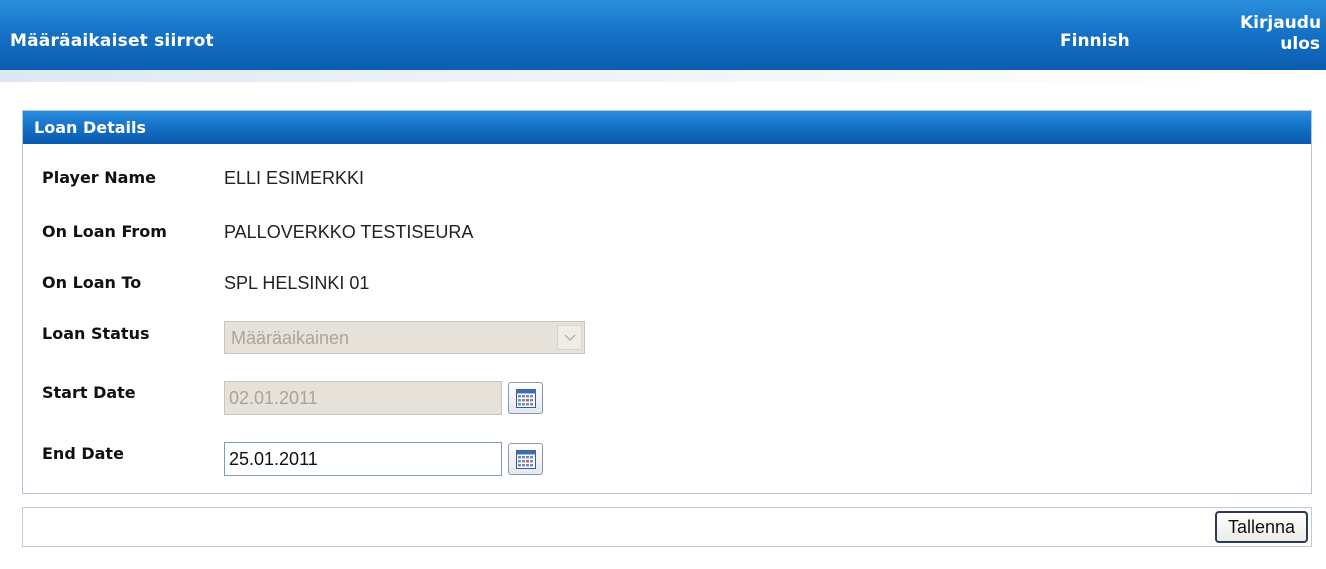 This screenshot has height=569, width=1326. Describe the element at coordinates (663, 76) in the screenshot. I see `top-bar-shadow` at that location.